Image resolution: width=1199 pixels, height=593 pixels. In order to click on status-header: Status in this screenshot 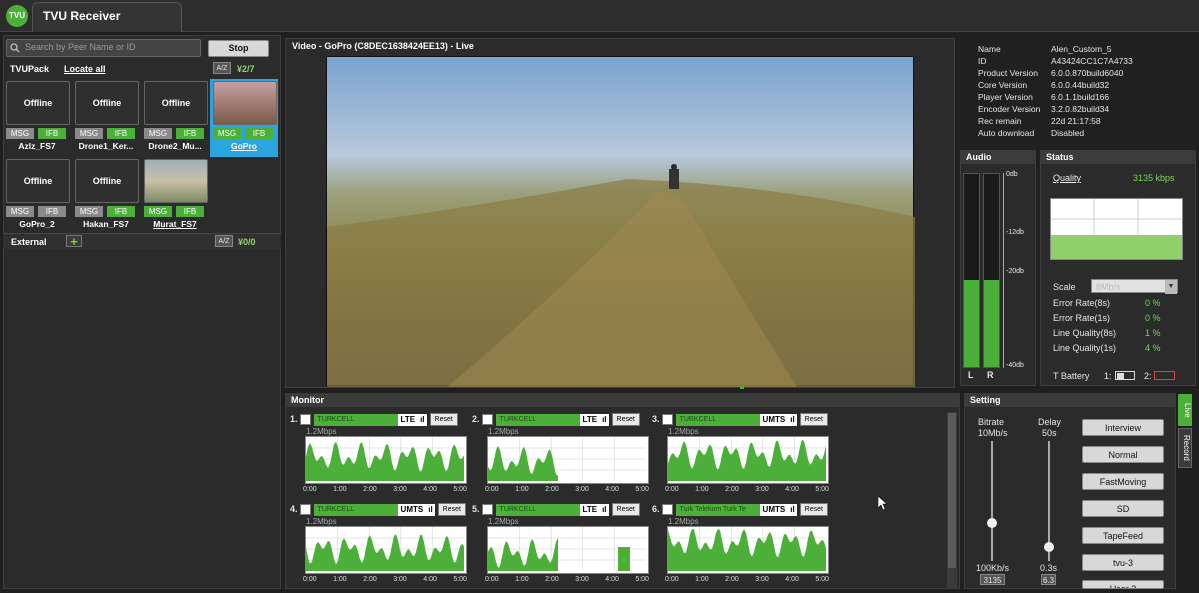, I will do `click(1118, 157)`.